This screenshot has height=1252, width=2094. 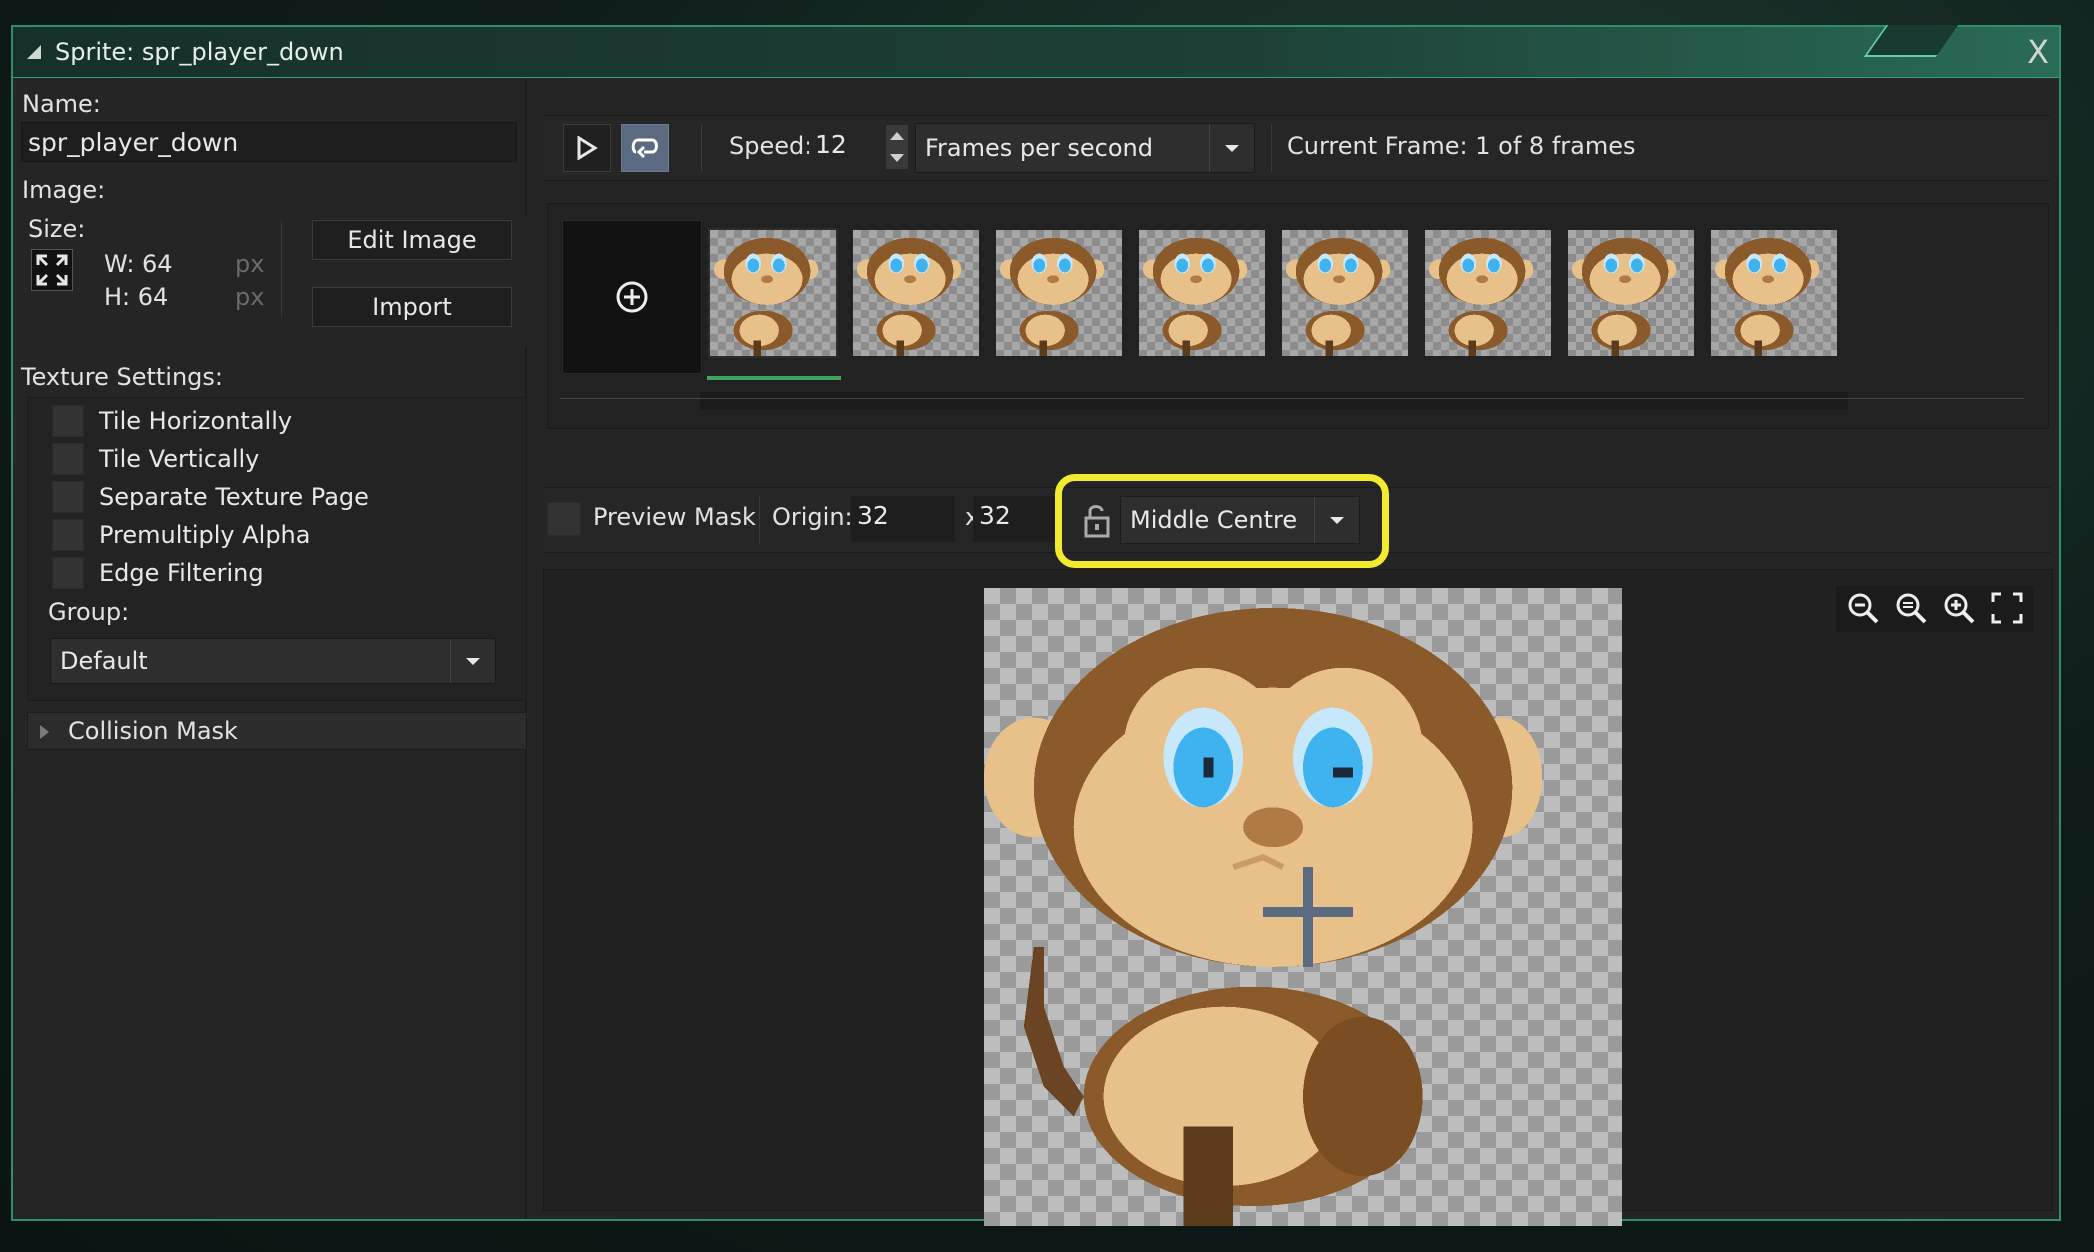 What do you see at coordinates (2038, 52) in the screenshot?
I see `close-button: X` at bounding box center [2038, 52].